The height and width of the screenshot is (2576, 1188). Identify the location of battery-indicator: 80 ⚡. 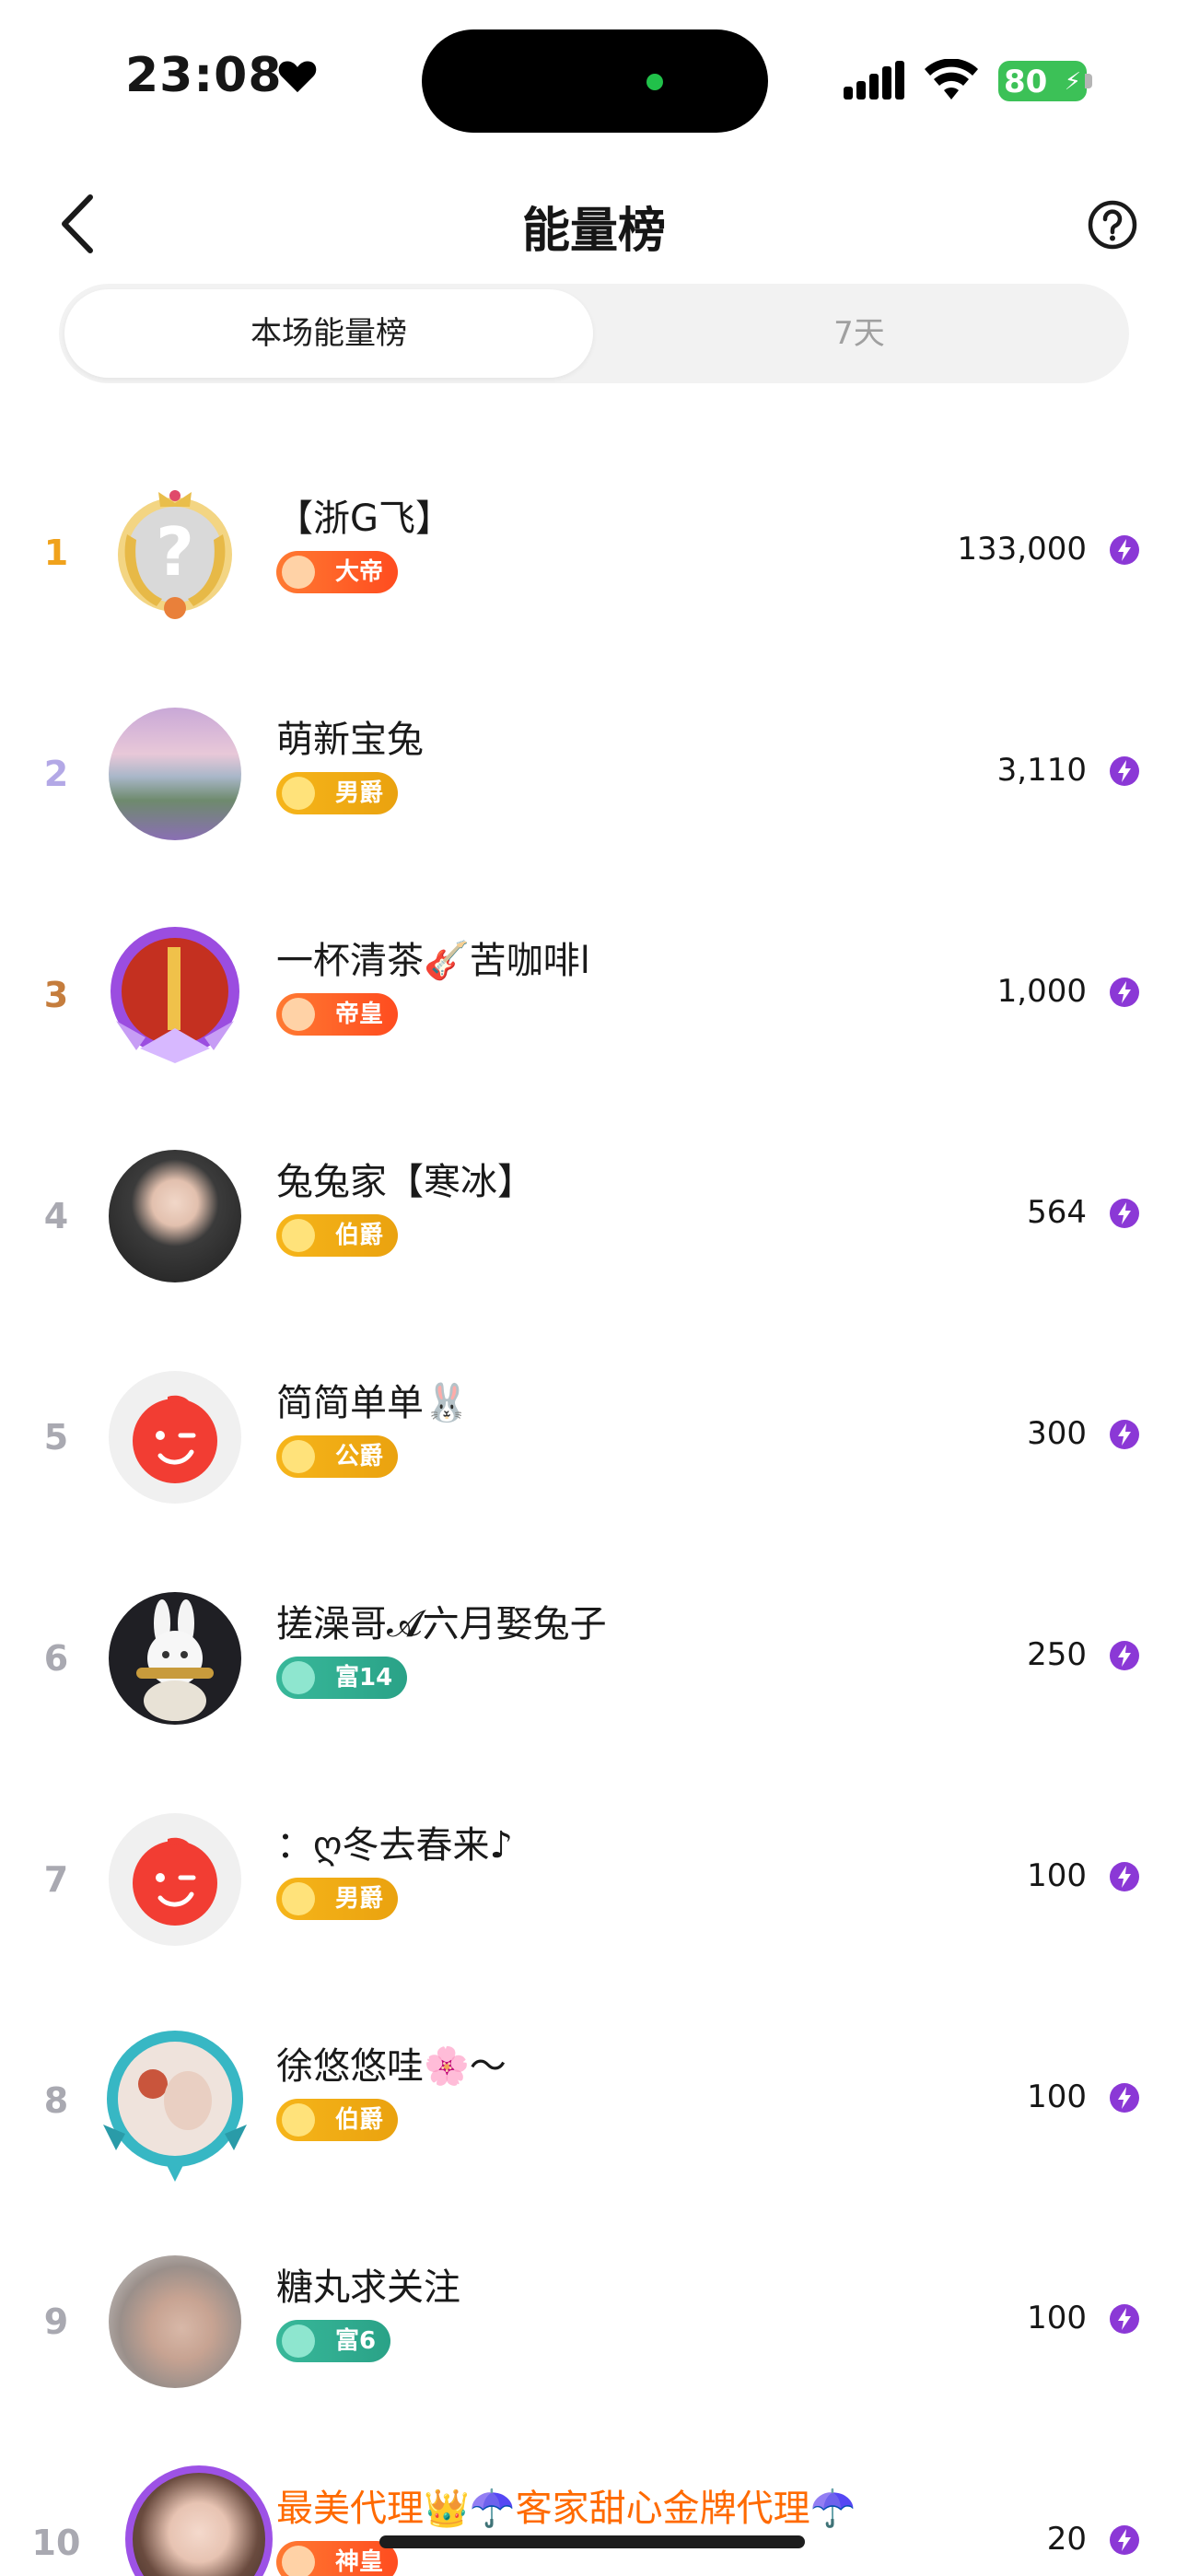
(1042, 81).